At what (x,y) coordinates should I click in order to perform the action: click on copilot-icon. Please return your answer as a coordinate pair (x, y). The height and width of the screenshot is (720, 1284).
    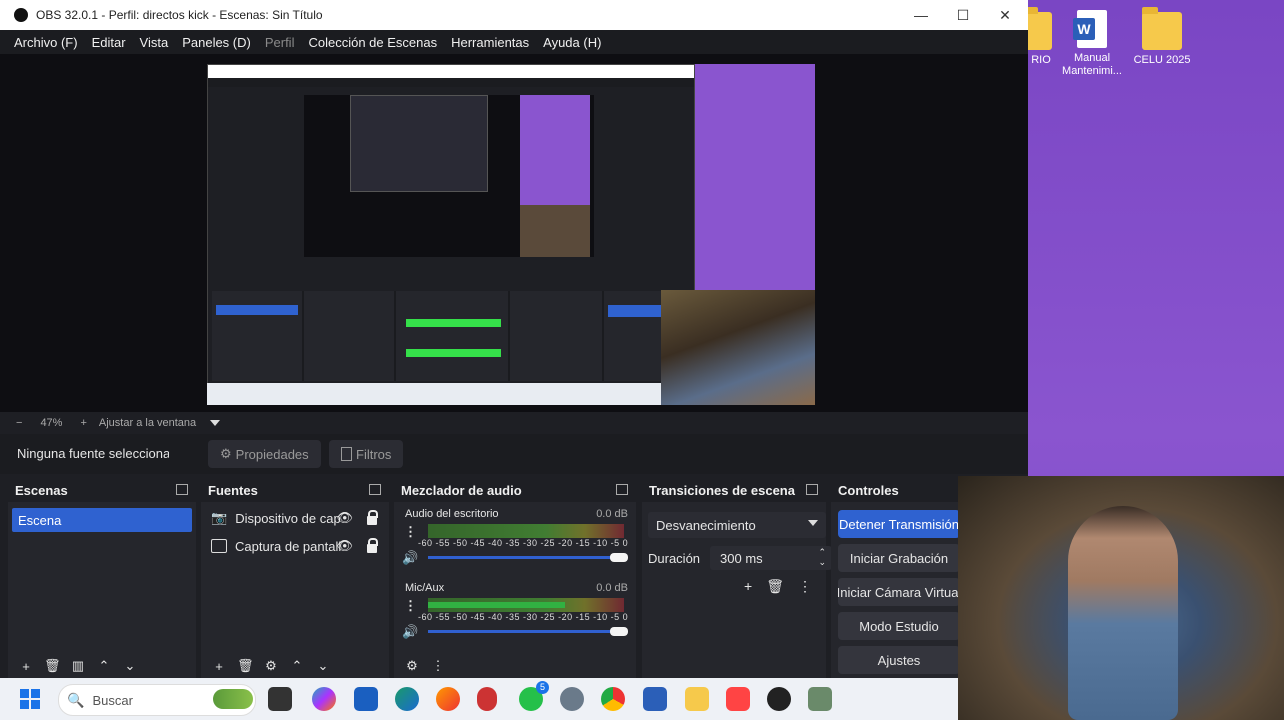
    Looking at the image, I should click on (324, 699).